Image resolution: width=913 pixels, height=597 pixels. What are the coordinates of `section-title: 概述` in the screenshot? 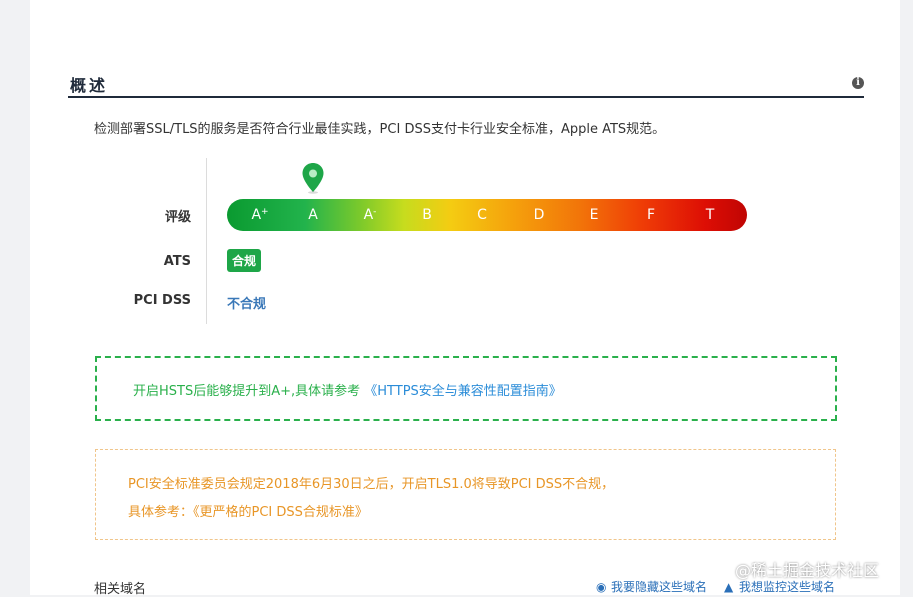 It's located at (89, 85).